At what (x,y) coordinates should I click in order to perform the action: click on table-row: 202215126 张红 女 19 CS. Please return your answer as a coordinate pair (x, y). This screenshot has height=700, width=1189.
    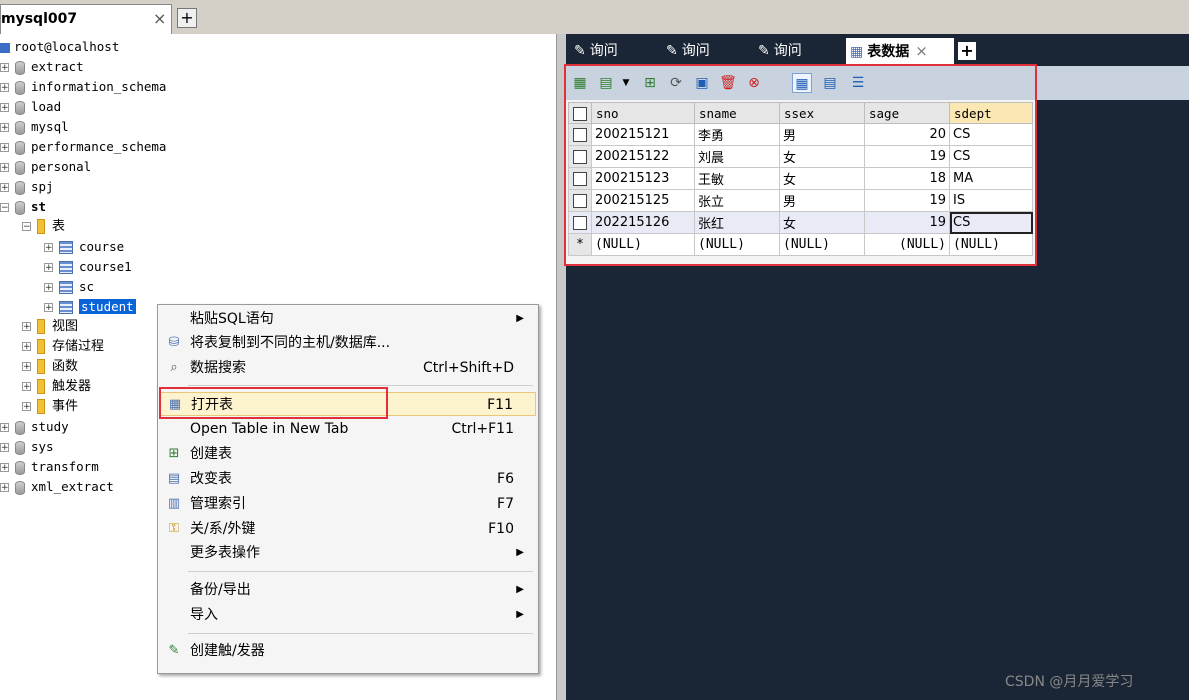
    Looking at the image, I should click on (800, 222).